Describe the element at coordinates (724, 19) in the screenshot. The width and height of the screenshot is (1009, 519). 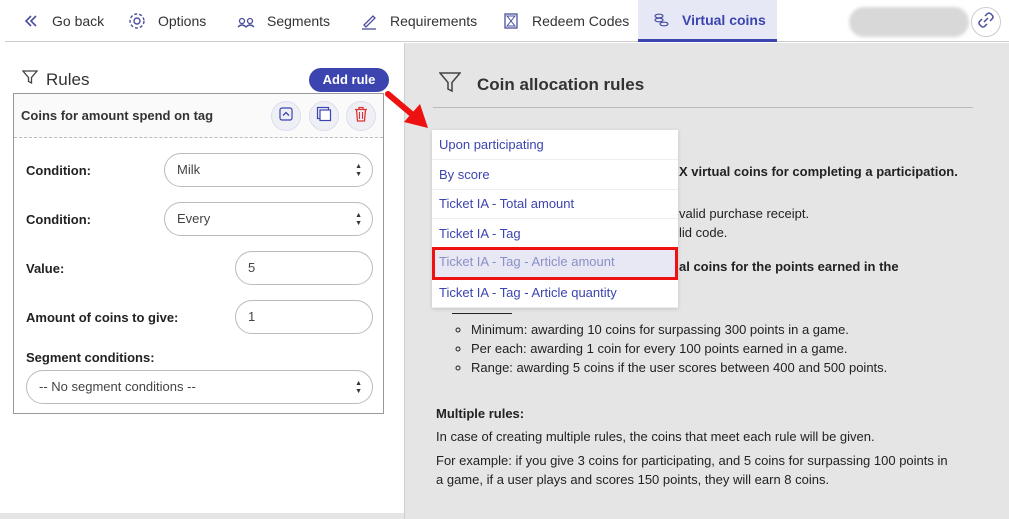
I see `tab-virtual-coins-label: Virtual coins` at that location.